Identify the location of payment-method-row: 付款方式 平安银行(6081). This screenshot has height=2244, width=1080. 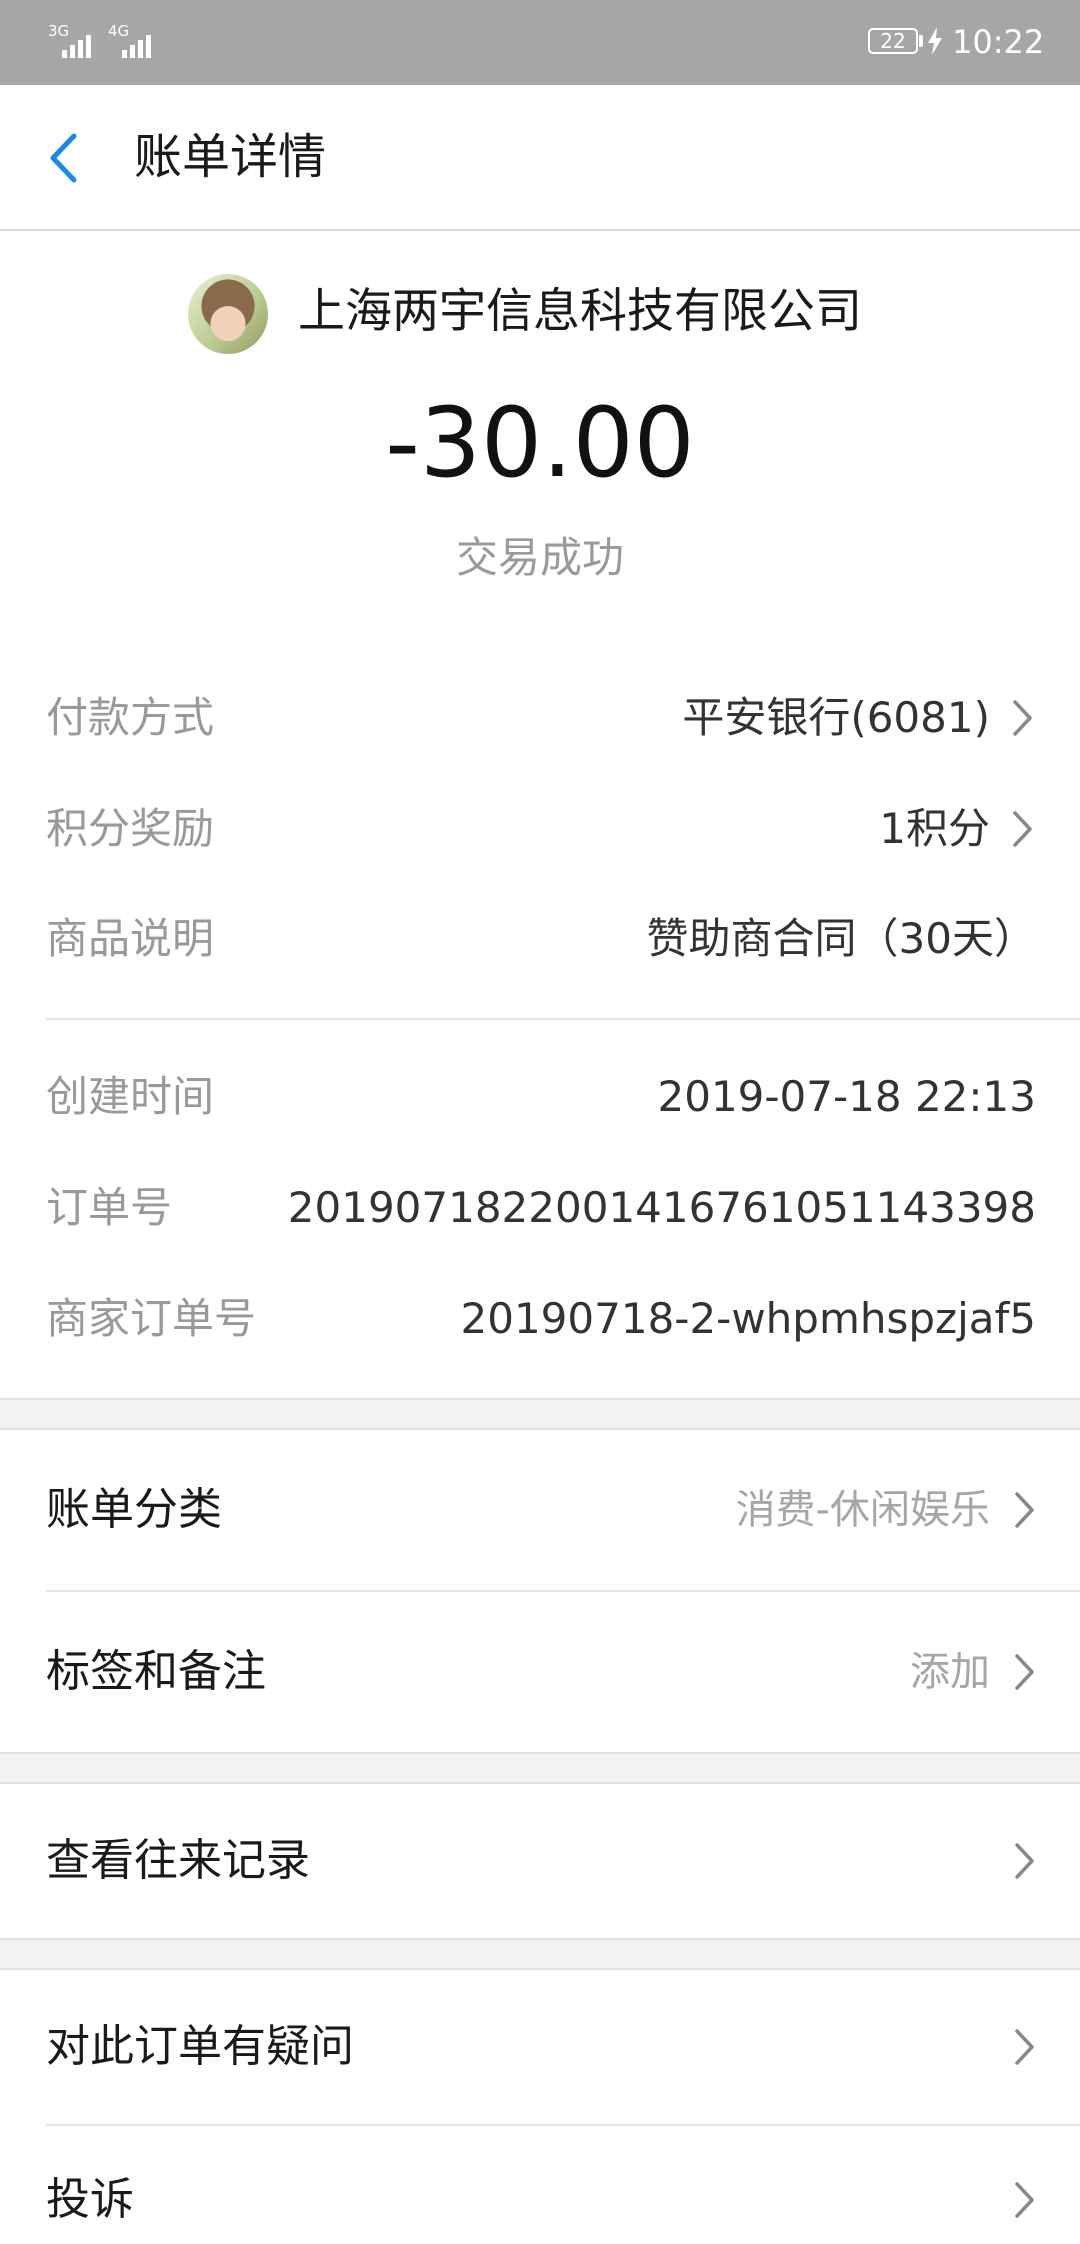
(541, 718).